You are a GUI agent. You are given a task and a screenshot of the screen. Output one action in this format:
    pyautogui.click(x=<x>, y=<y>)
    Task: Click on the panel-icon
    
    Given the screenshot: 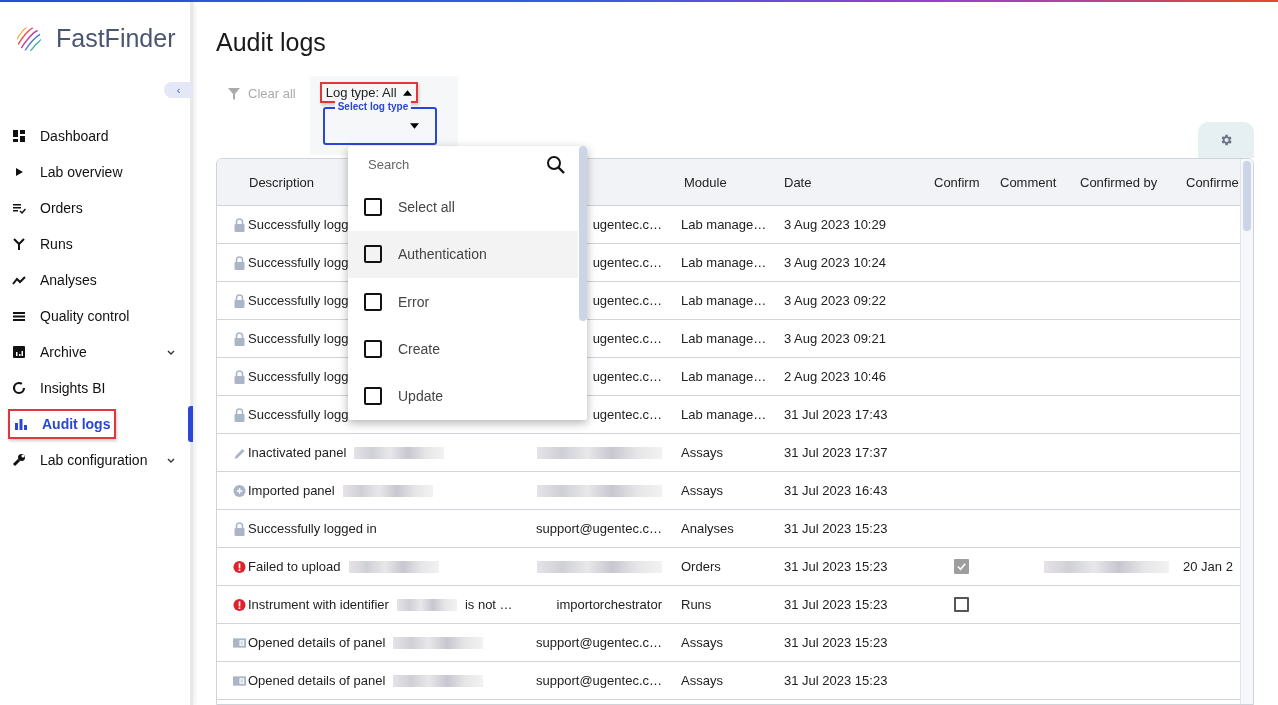 What is the action you would take?
    pyautogui.click(x=239, y=680)
    